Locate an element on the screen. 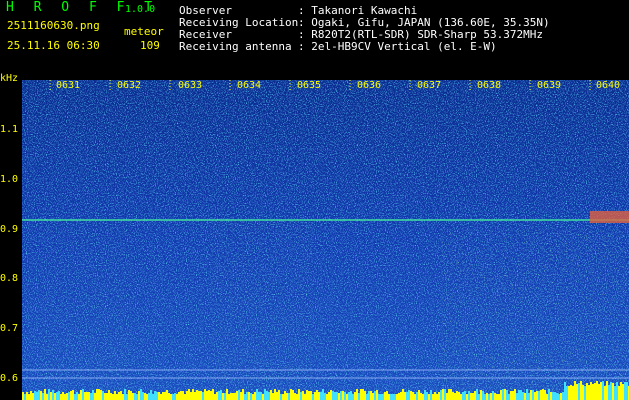  x-tick-0638: 0638 is located at coordinates (489, 85).